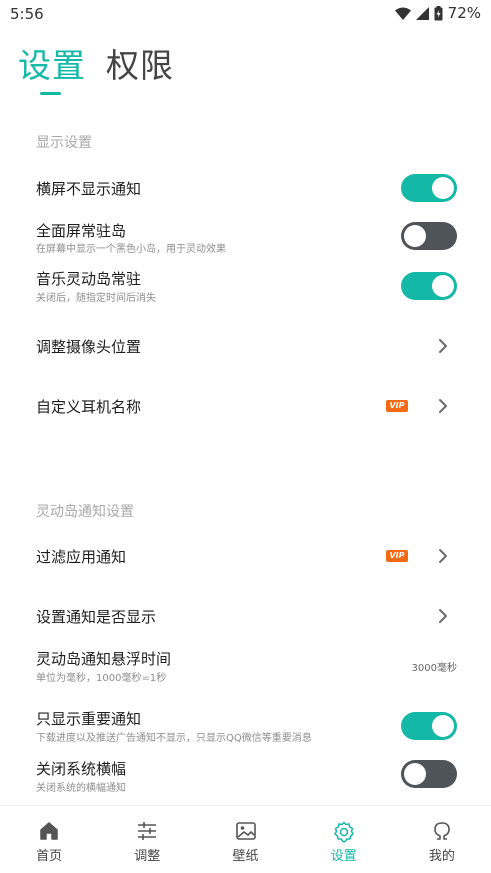 Image resolution: width=491 pixels, height=873 pixels. I want to click on nav-item-mine: 我的, so click(442, 839).